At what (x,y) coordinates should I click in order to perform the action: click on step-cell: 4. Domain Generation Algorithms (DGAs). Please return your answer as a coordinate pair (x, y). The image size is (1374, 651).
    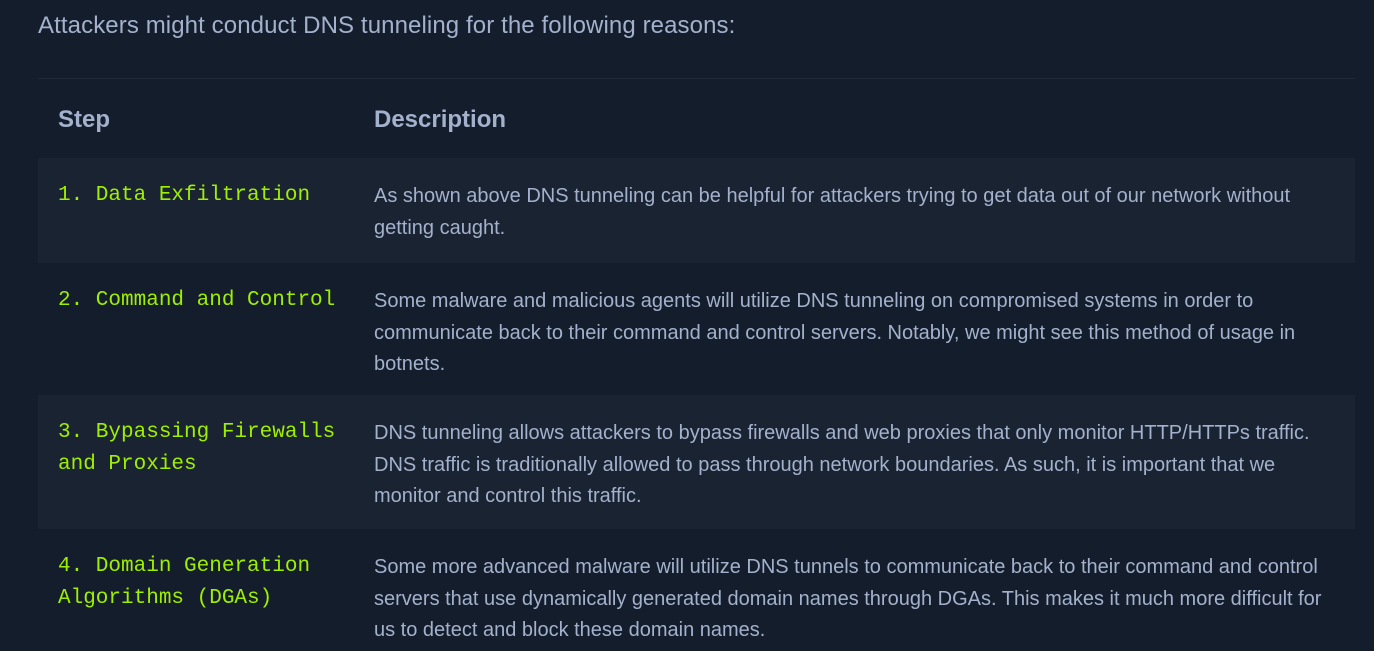
    Looking at the image, I should click on (206, 590).